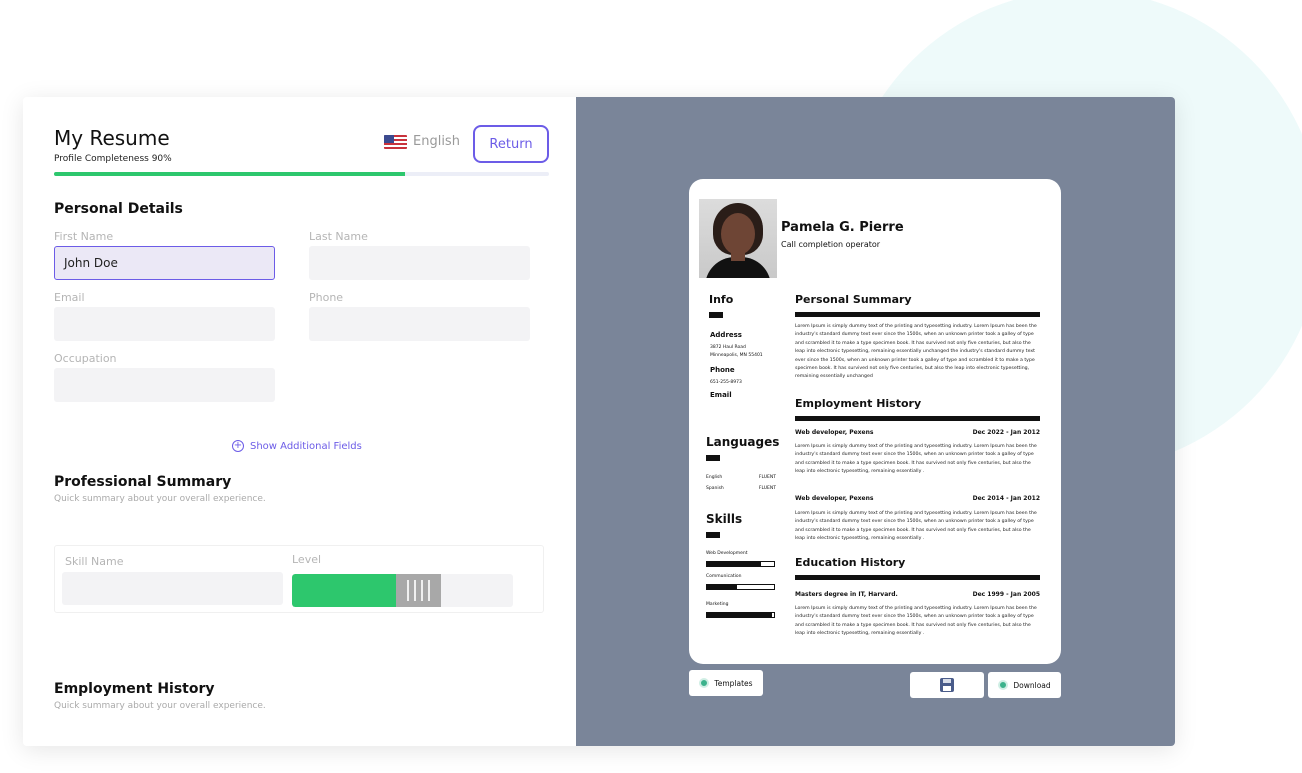  Describe the element at coordinates (846, 594) in the screenshot. I see `education-degree: Masters degree in IT, Harvard.` at that location.